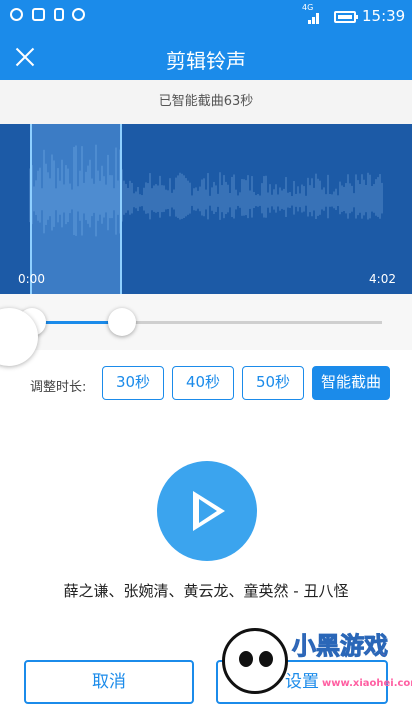 The image size is (412, 704). What do you see at coordinates (203, 383) in the screenshot?
I see `duration-40s-button: 40秒` at bounding box center [203, 383].